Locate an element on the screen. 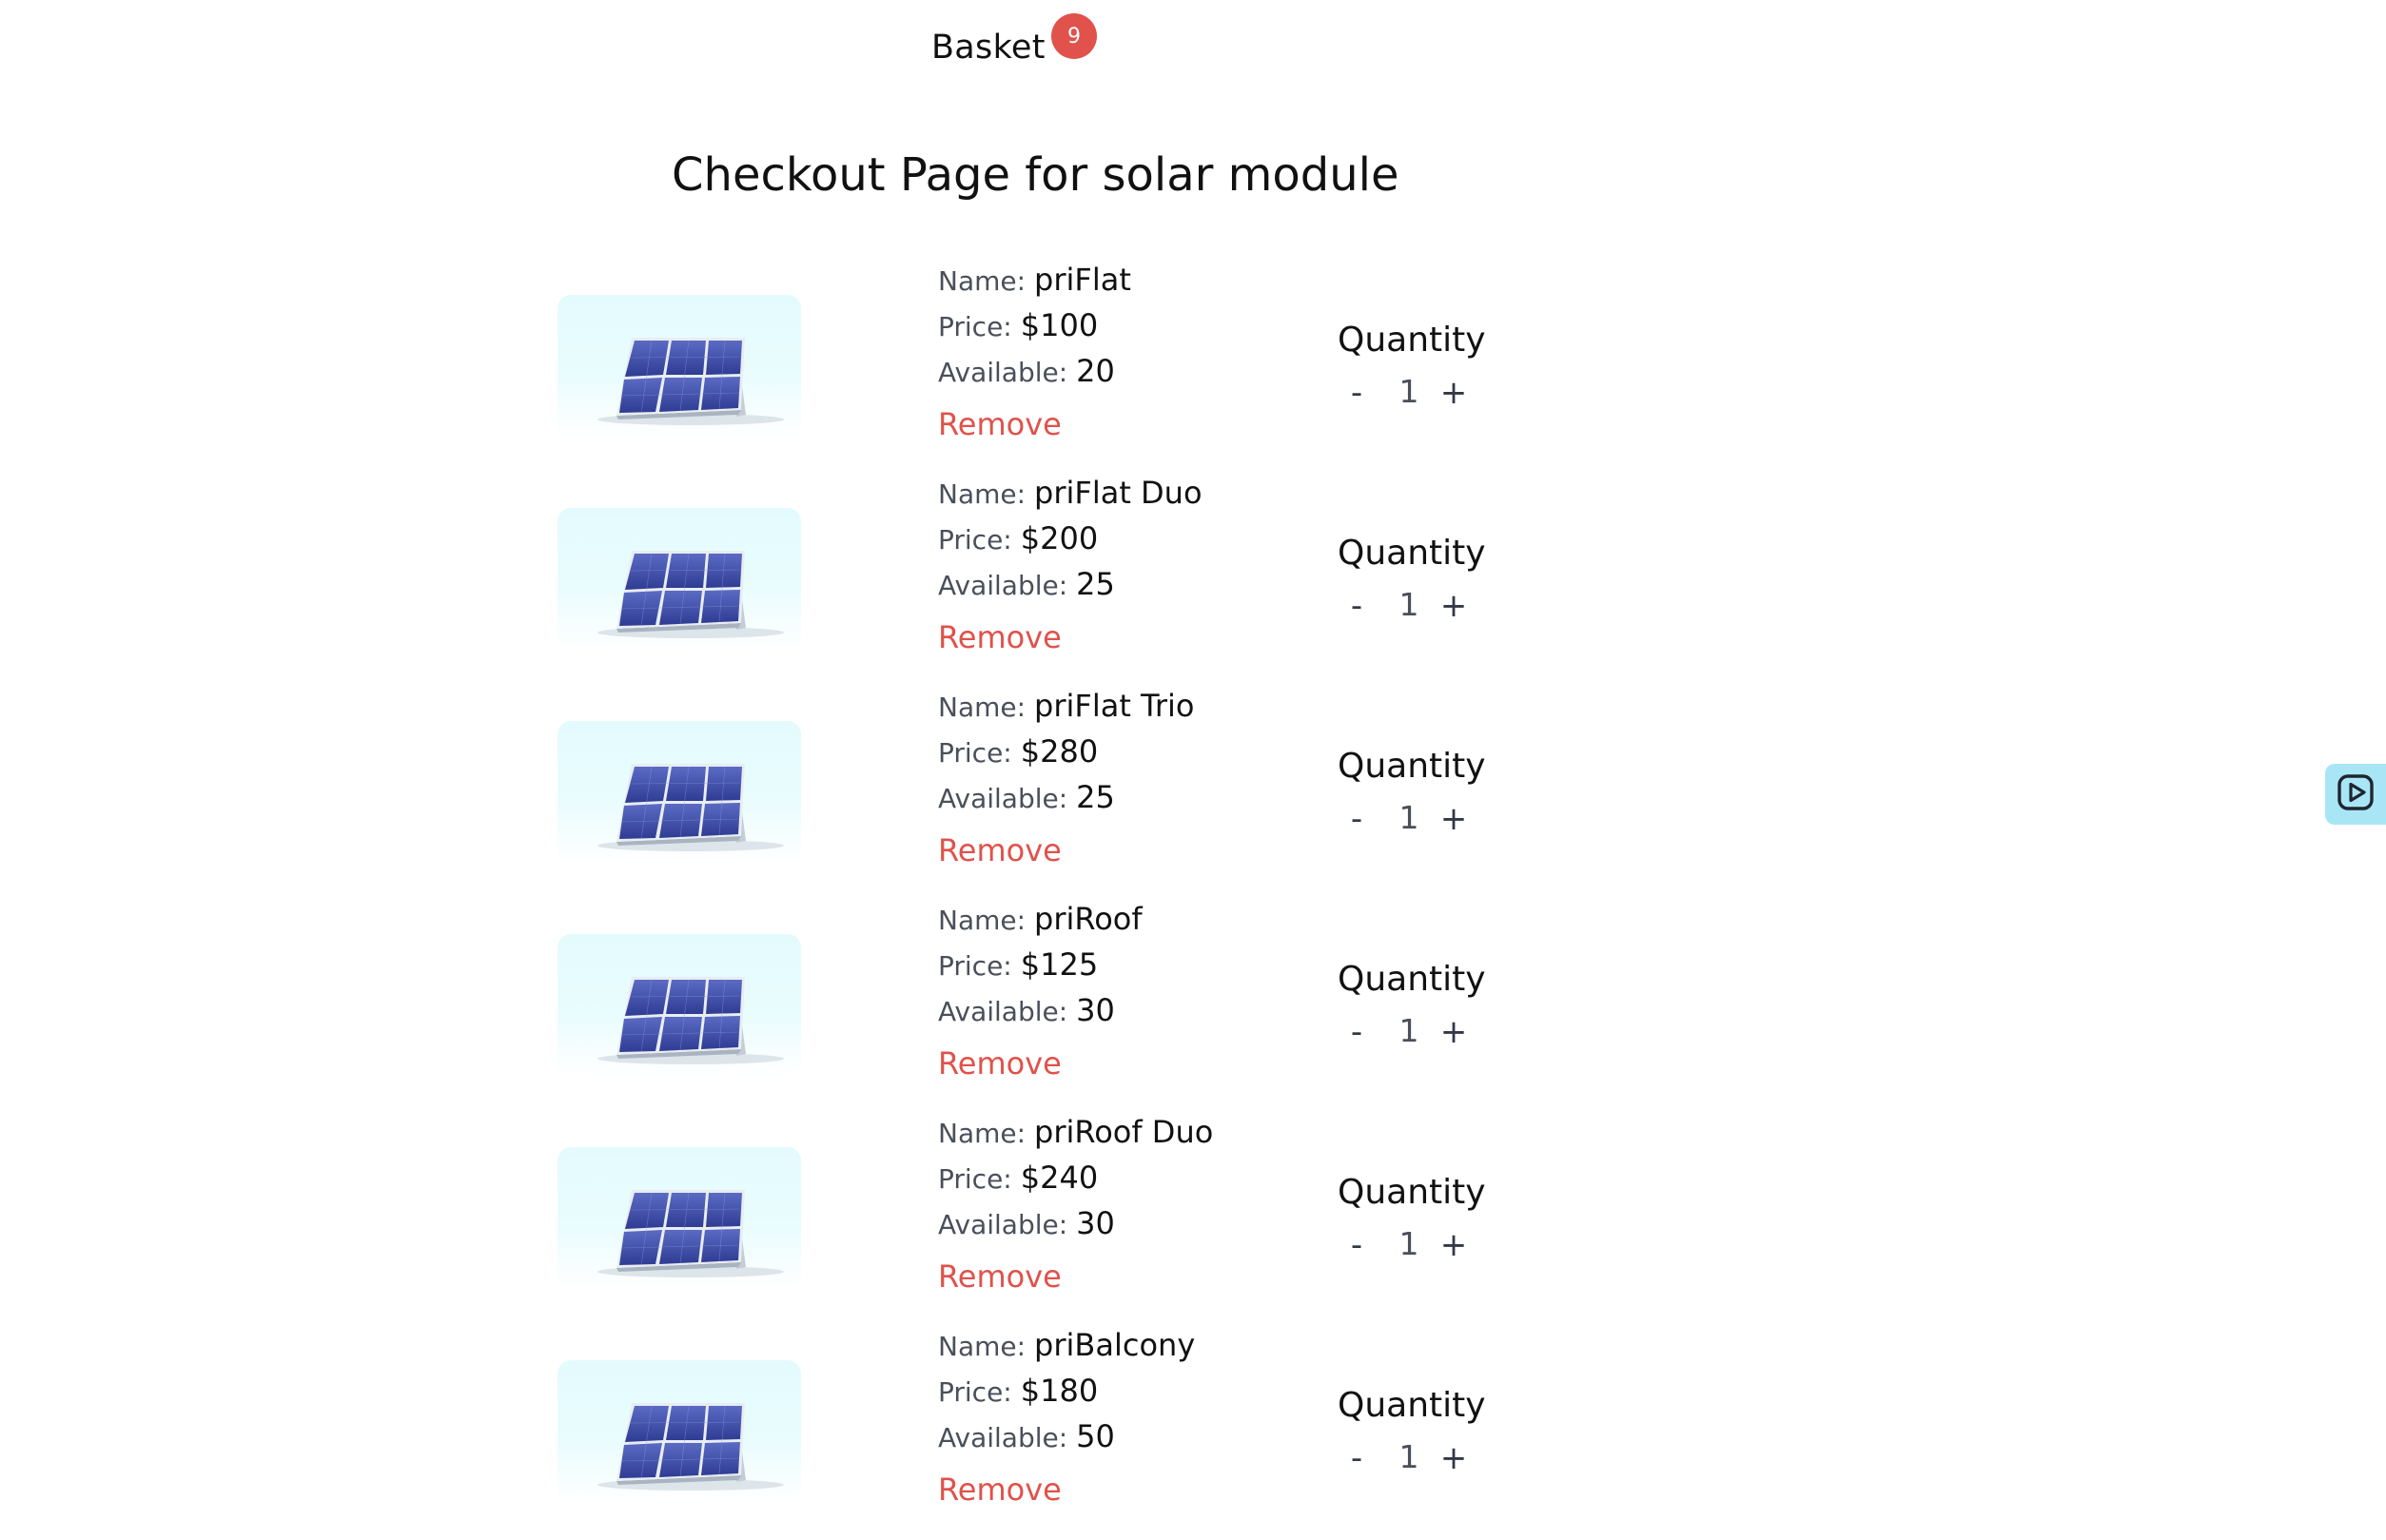 This screenshot has height=1540, width=2386. item-price-row: Price: $180 is located at coordinates (1128, 1396).